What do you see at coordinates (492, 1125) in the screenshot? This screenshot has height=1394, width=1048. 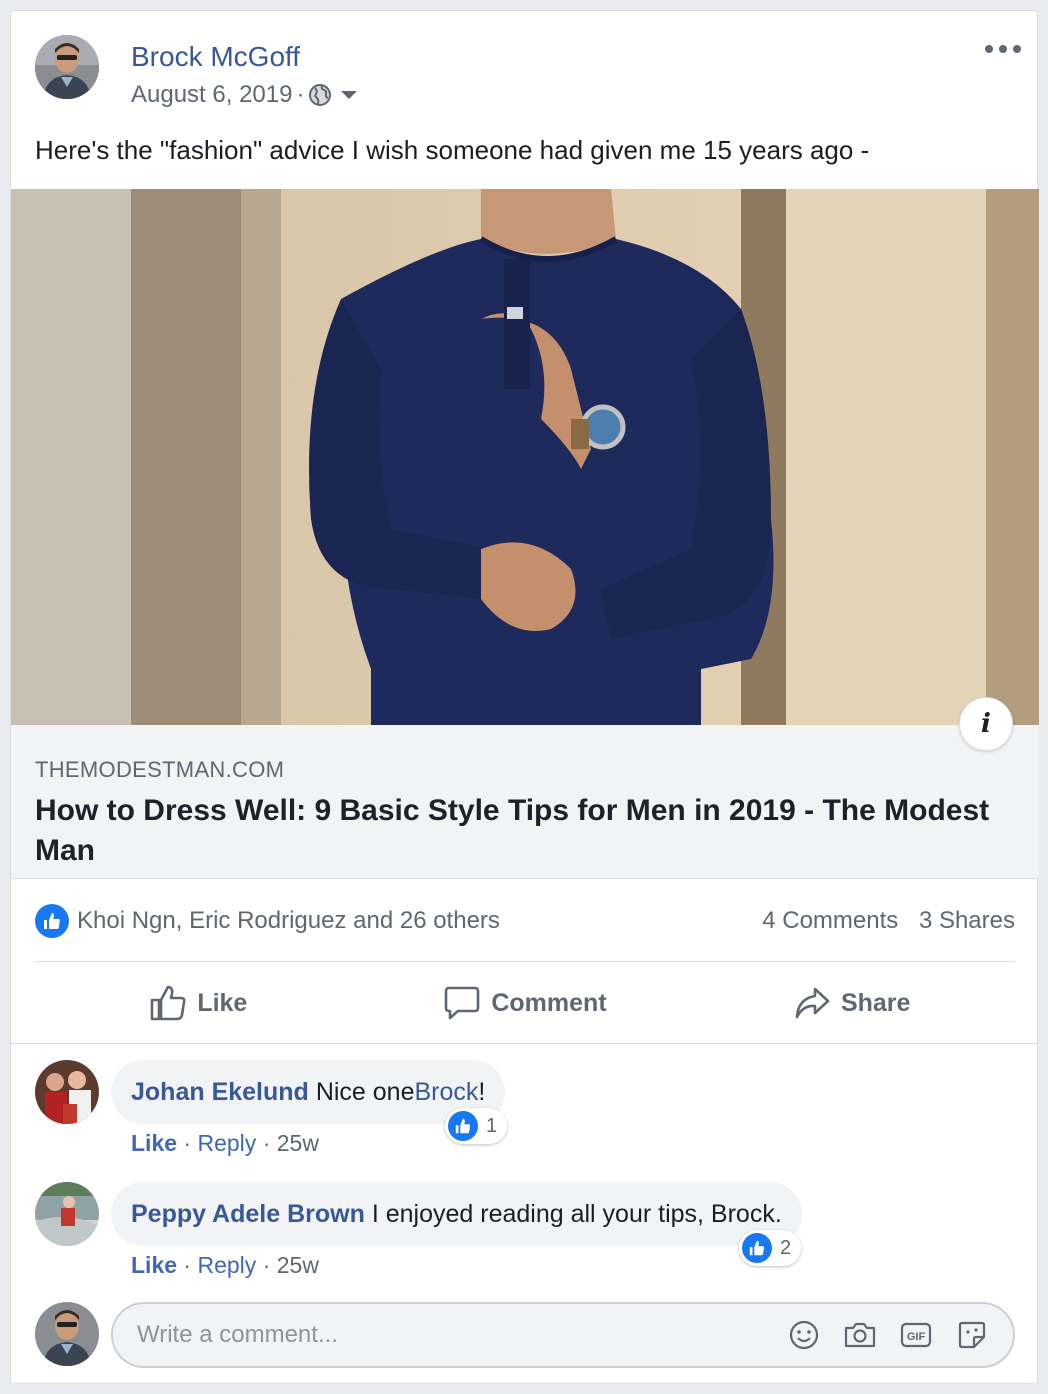 I see `reaction-count: 1` at bounding box center [492, 1125].